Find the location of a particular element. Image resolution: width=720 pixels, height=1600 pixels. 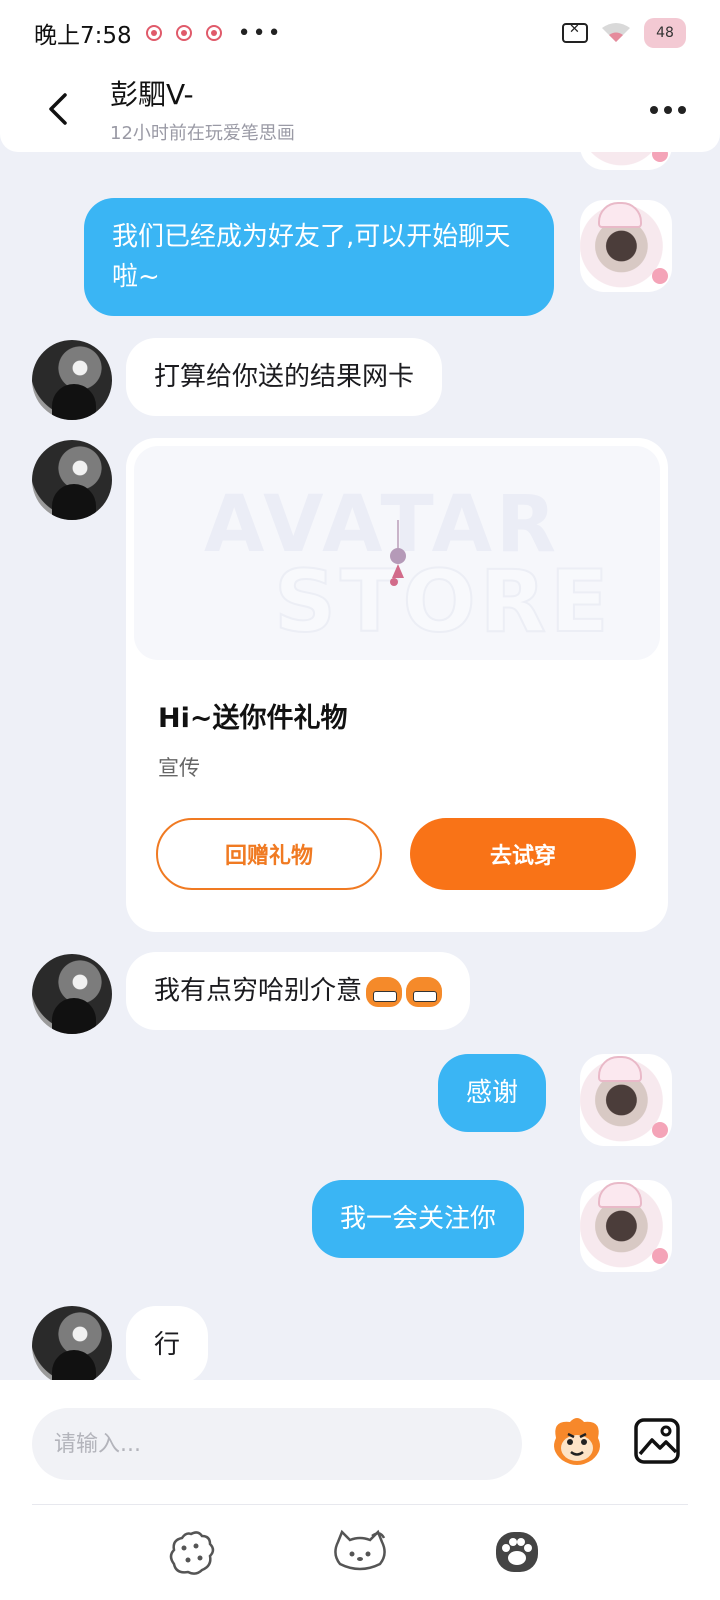

gift-title: Hi~送你件礼物 is located at coordinates (253, 718).